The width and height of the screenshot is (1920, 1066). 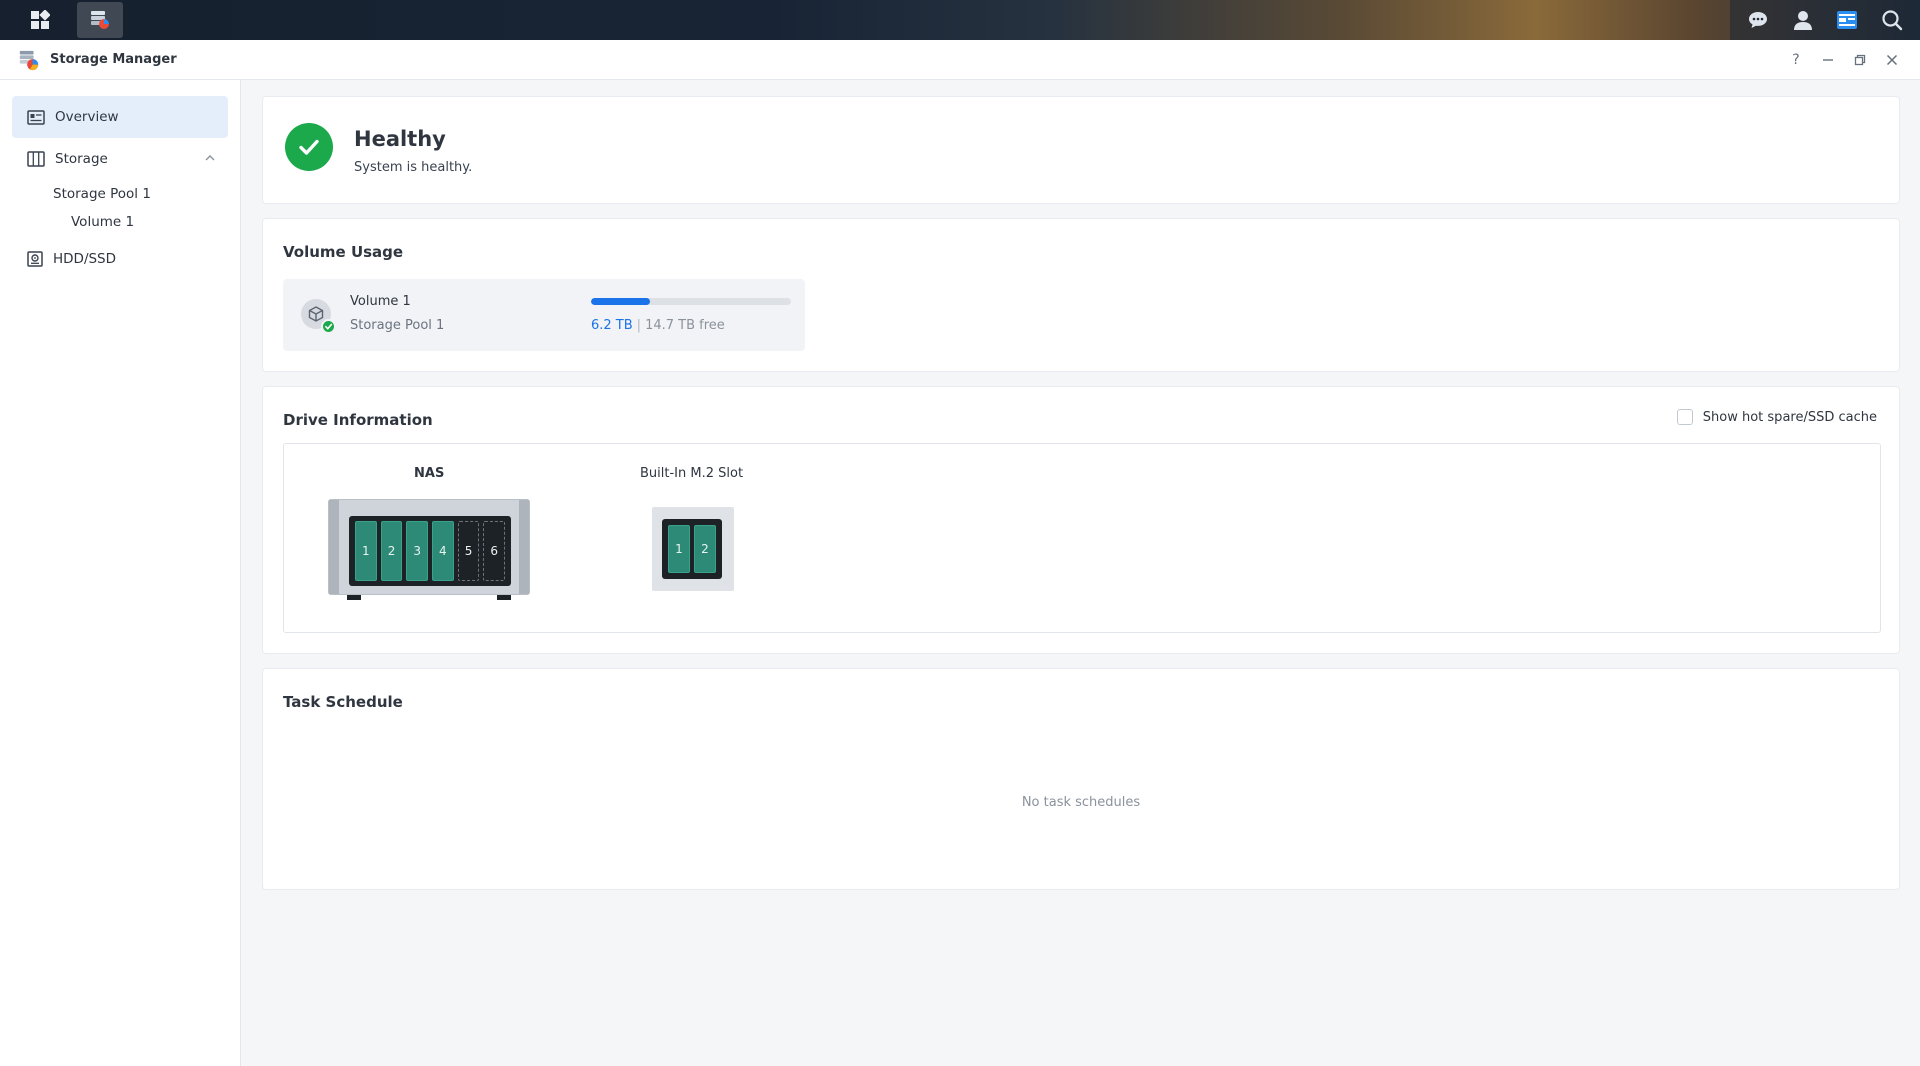 I want to click on sidebar-item-label: Volume 1, so click(x=103, y=222).